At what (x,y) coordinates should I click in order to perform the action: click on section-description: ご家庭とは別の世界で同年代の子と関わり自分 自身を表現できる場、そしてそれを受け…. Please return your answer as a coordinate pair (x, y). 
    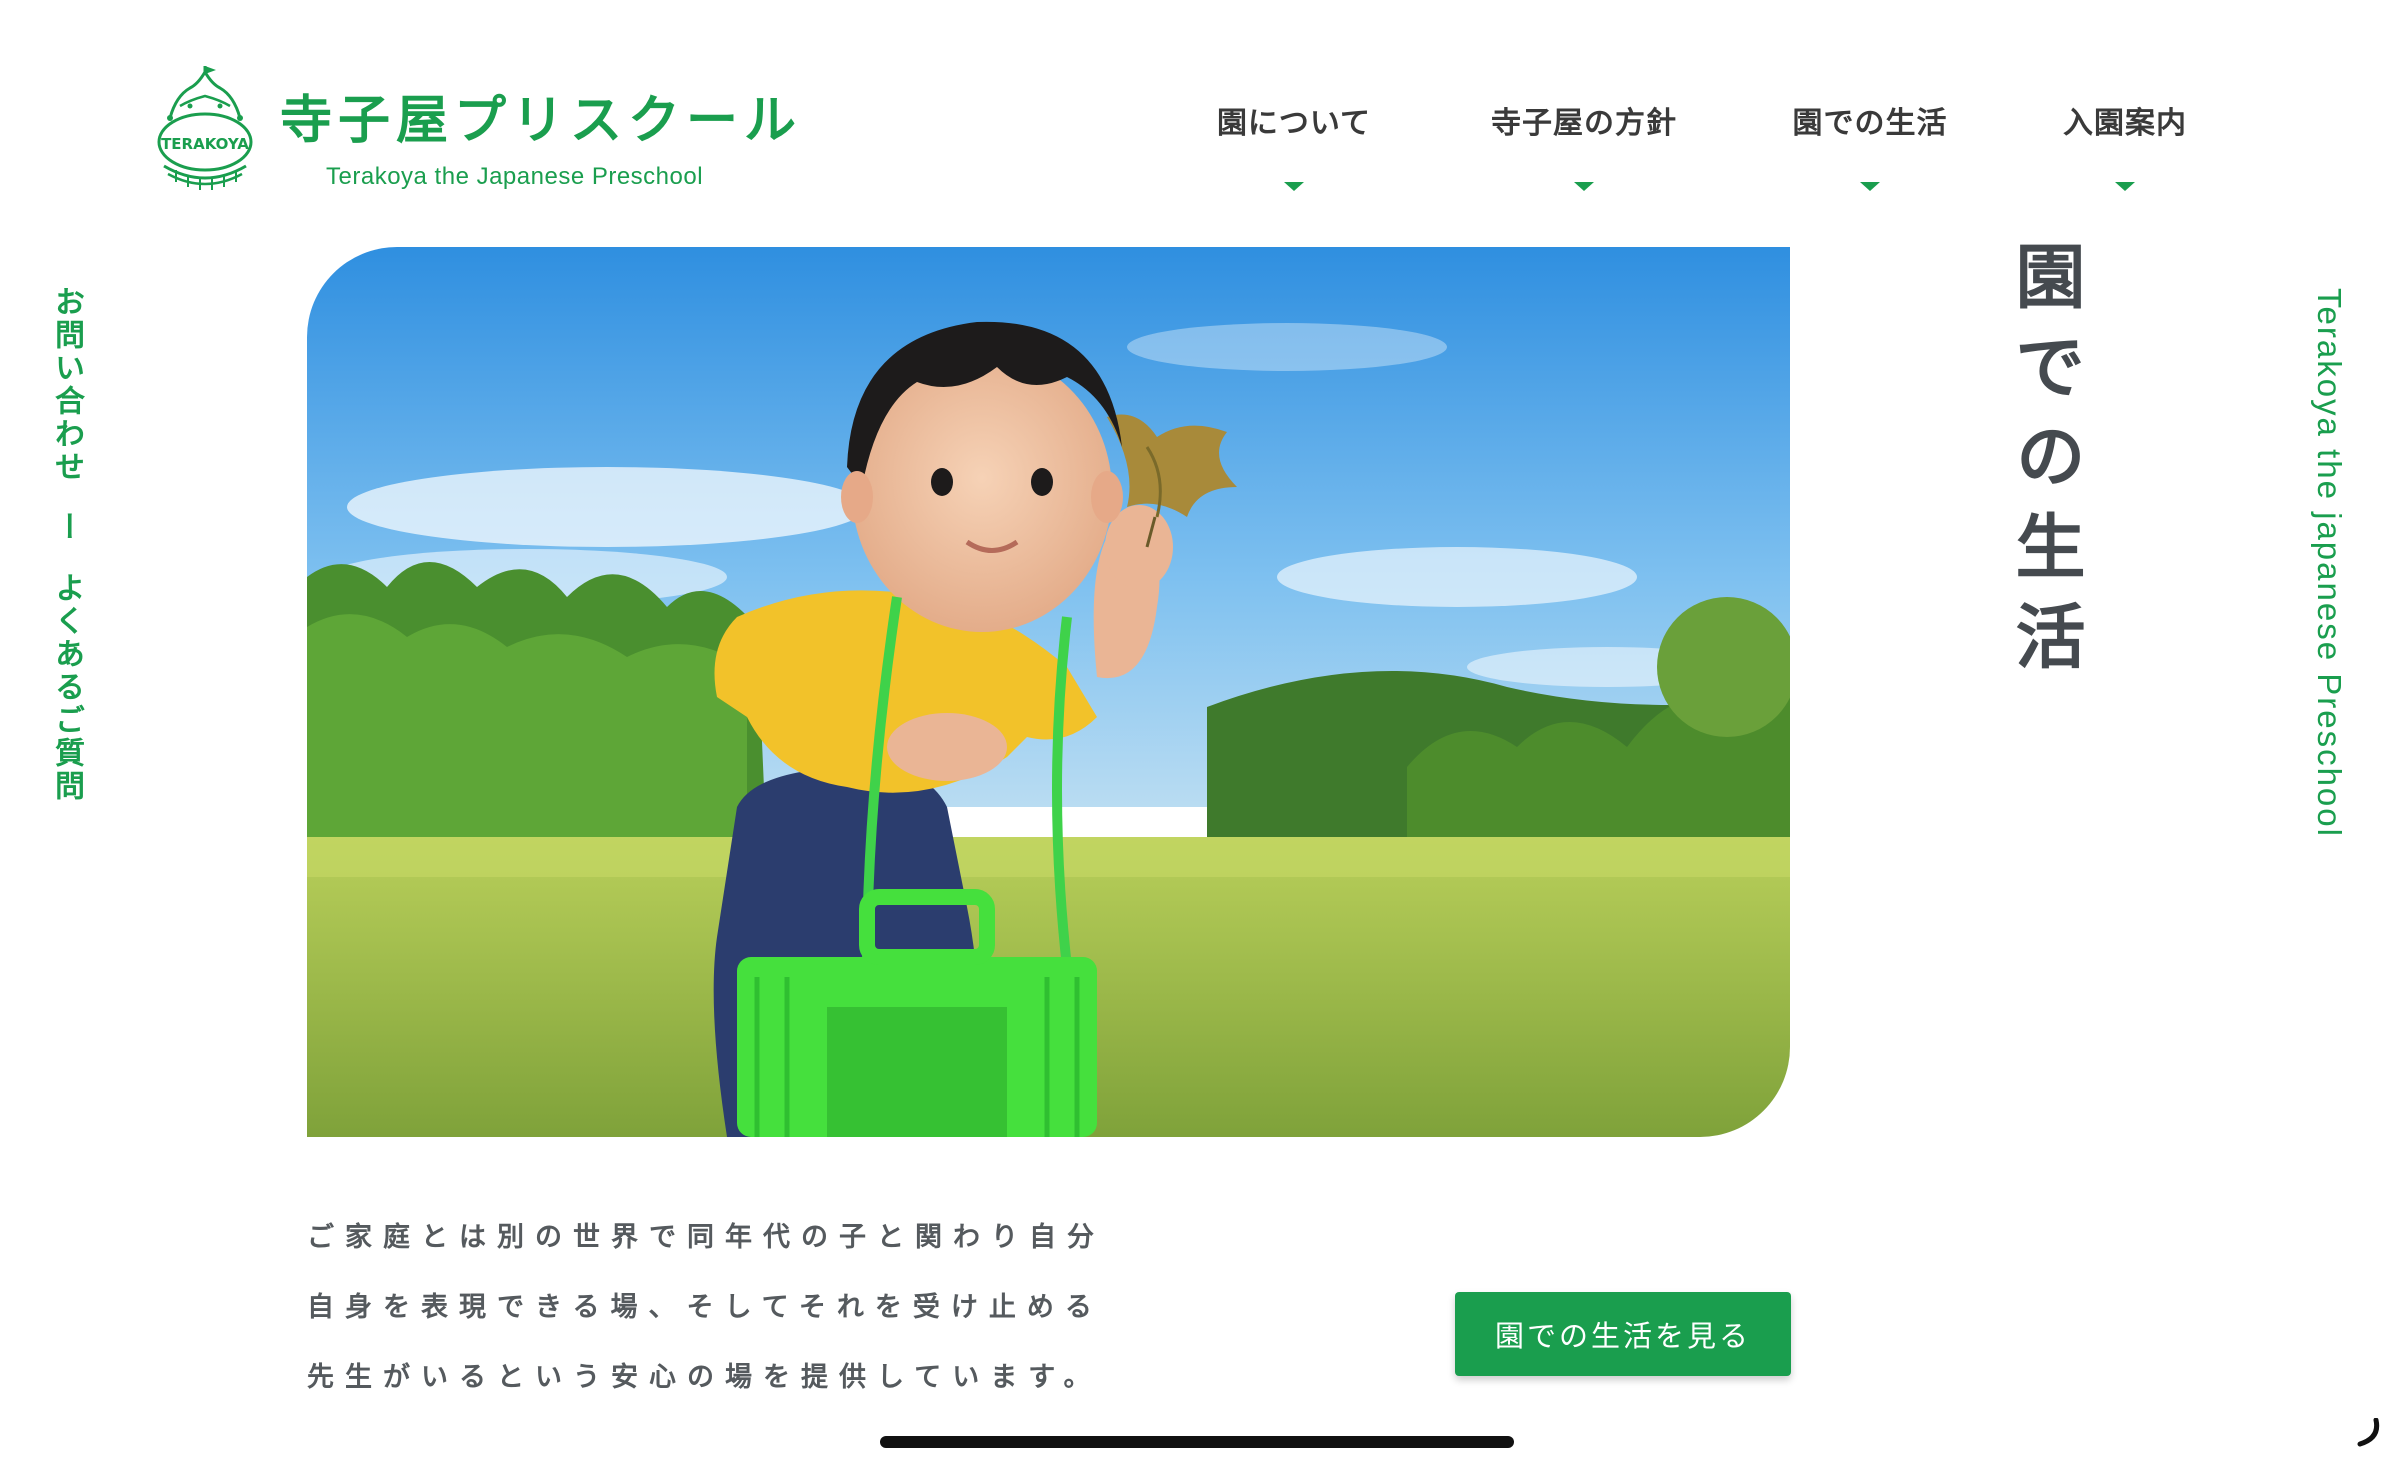
    Looking at the image, I should click on (706, 1308).